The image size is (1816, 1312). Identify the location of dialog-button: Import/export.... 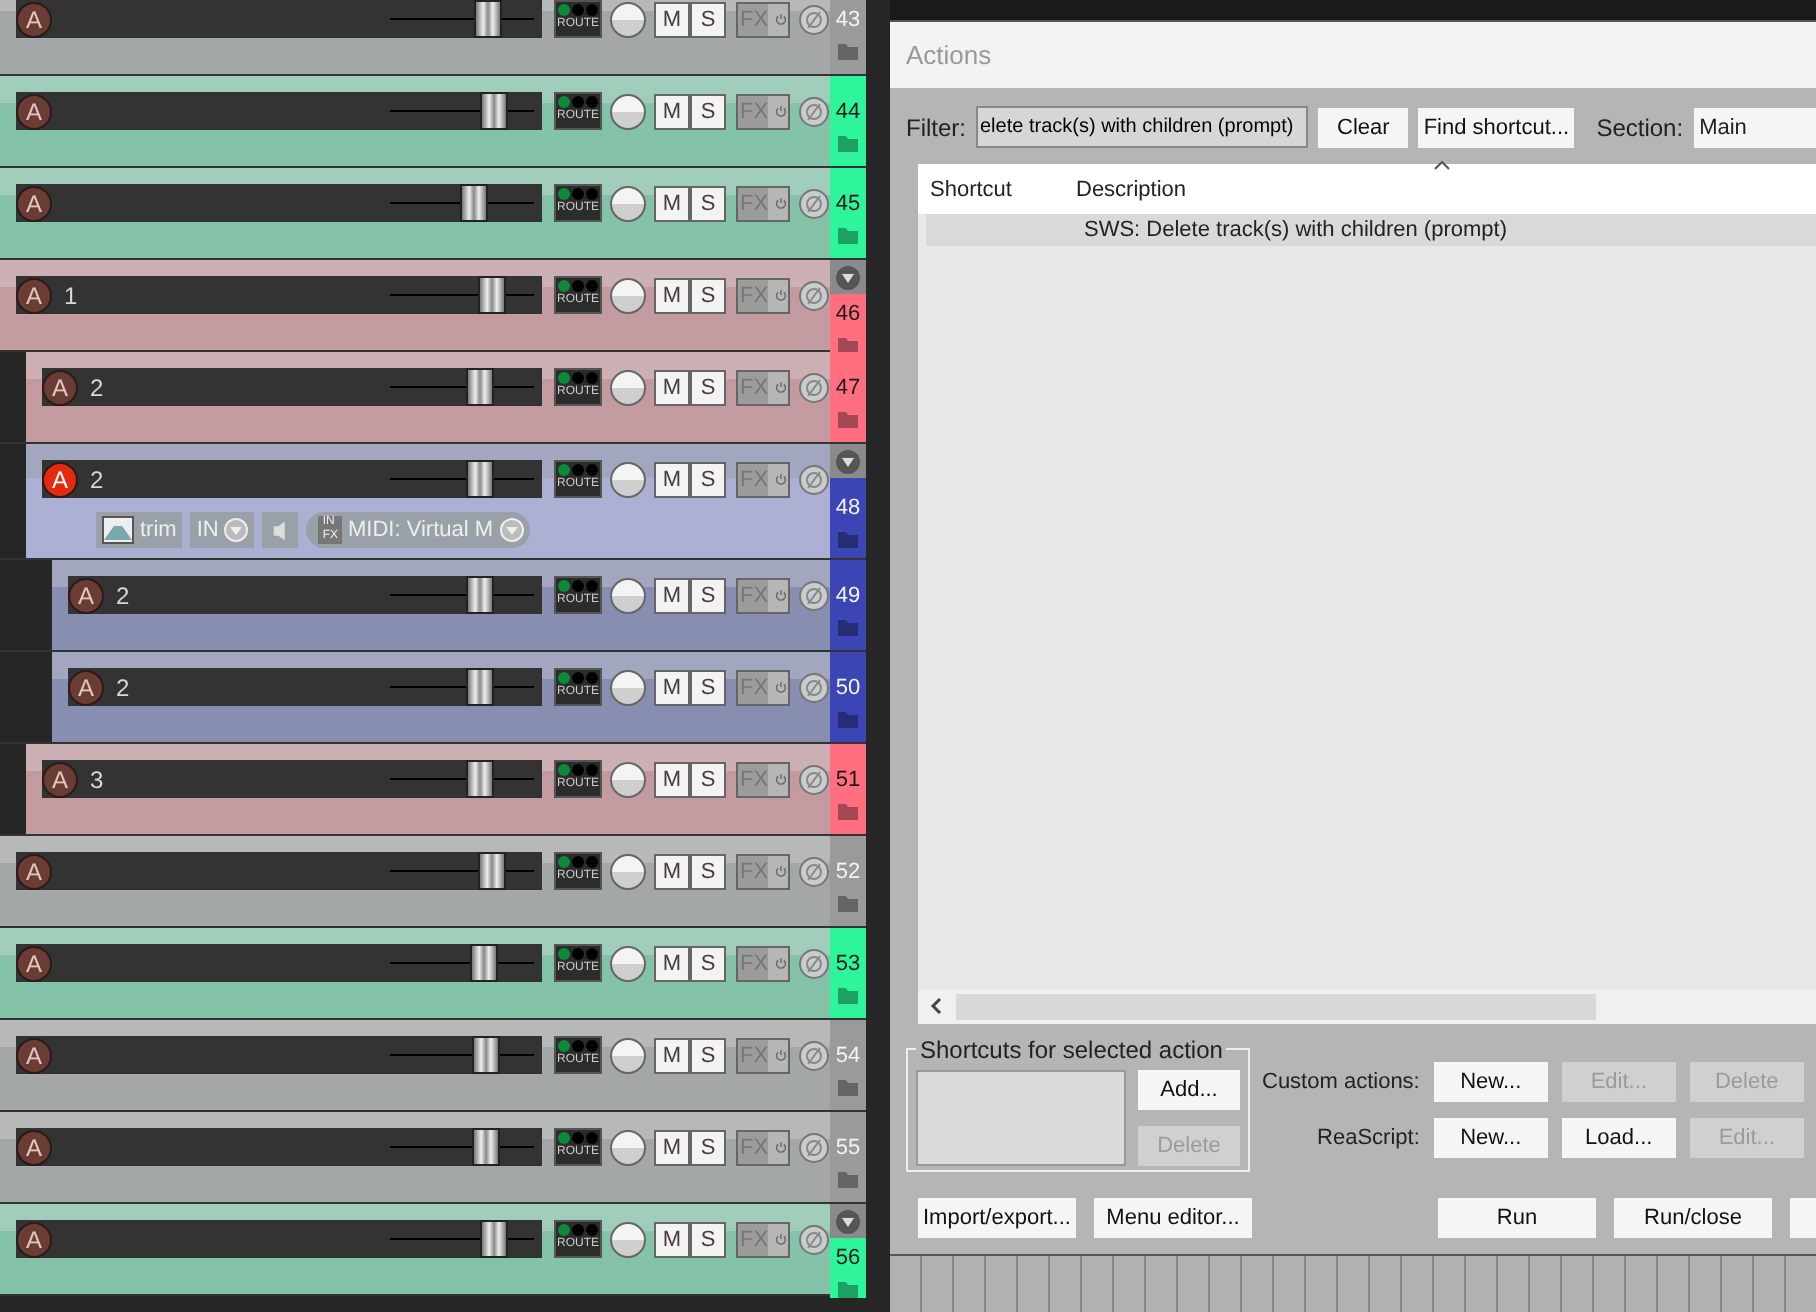
(997, 1217).